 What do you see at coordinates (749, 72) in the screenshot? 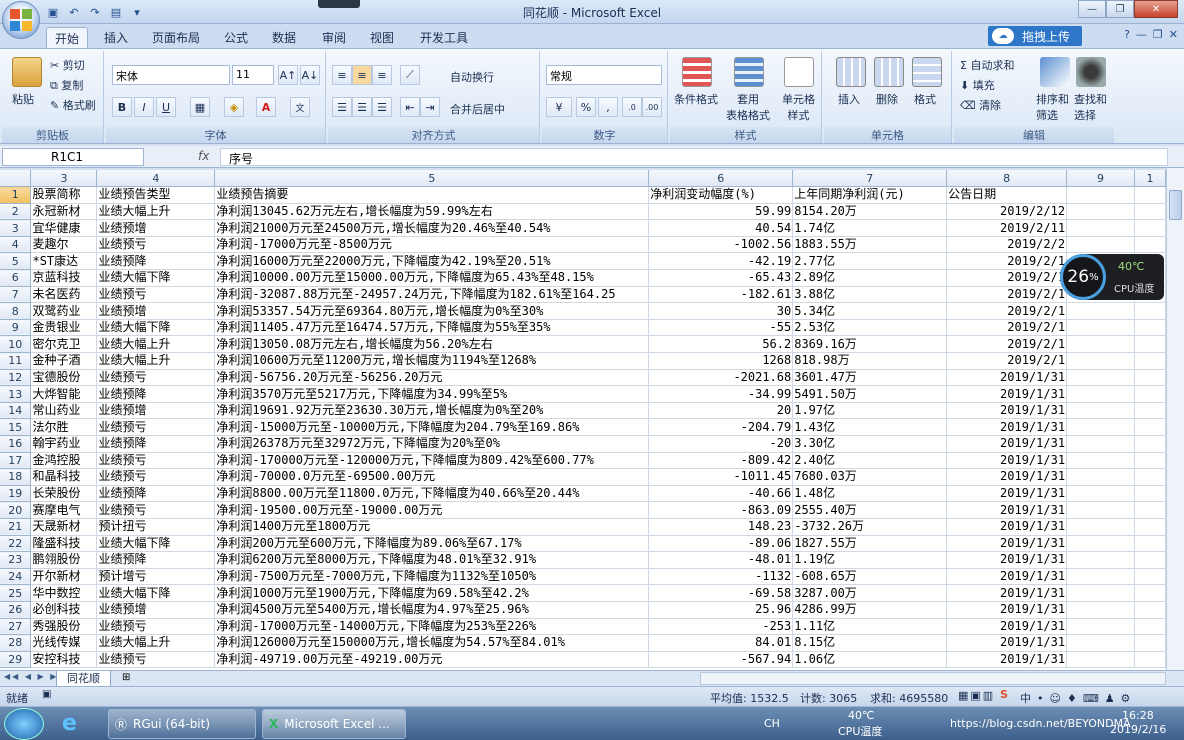
I see `table-format-icon` at bounding box center [749, 72].